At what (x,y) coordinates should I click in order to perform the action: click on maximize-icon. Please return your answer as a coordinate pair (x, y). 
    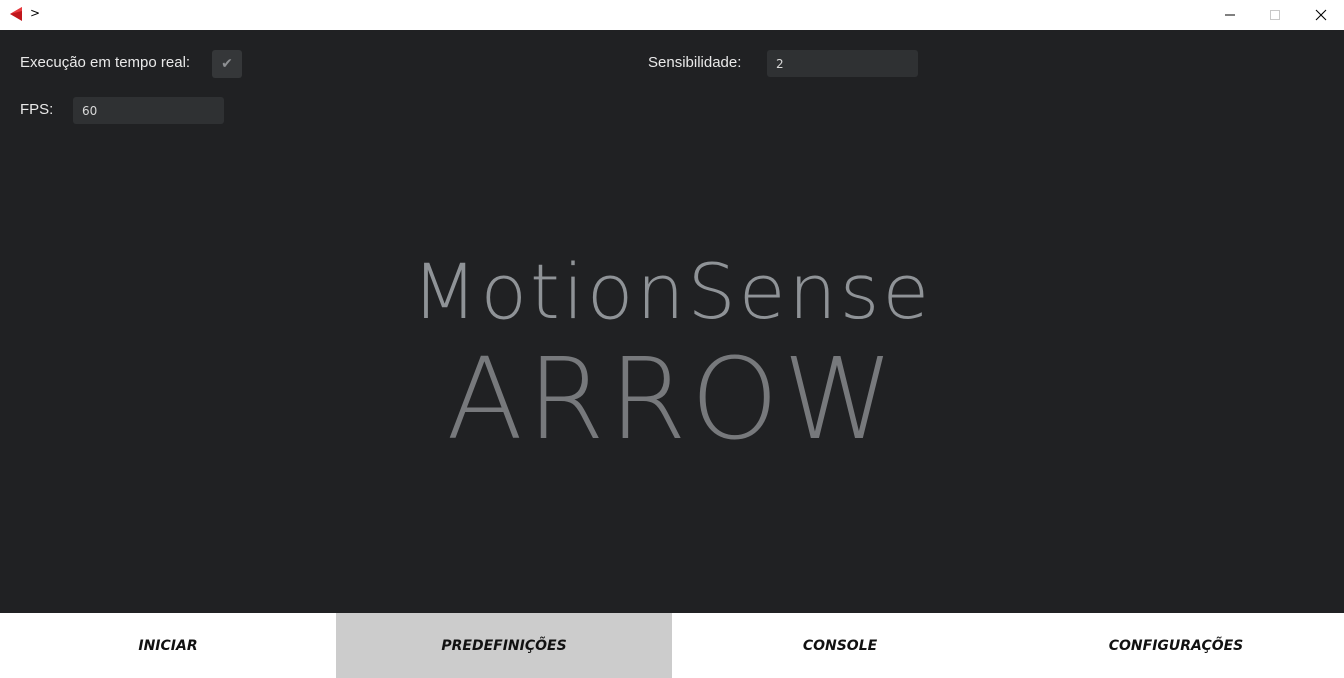
    Looking at the image, I should click on (1275, 15).